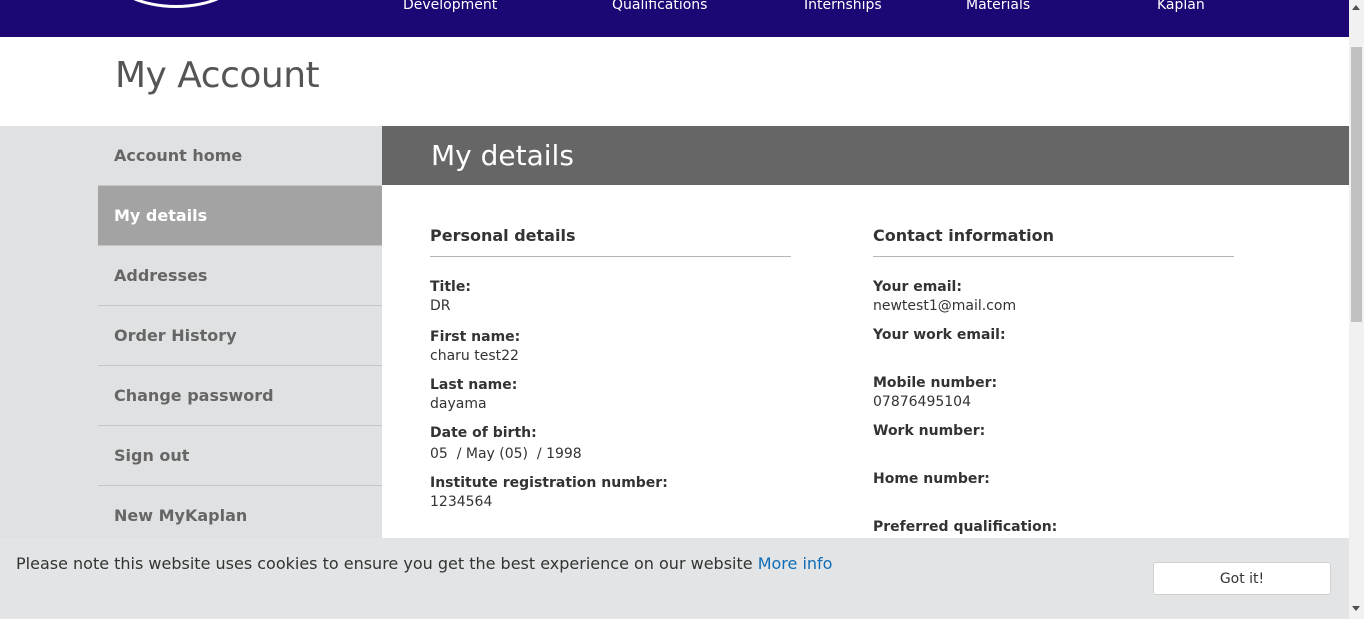 The height and width of the screenshot is (619, 1364). Describe the element at coordinates (1356, 7) in the screenshot. I see `scroll-up-icon` at that location.